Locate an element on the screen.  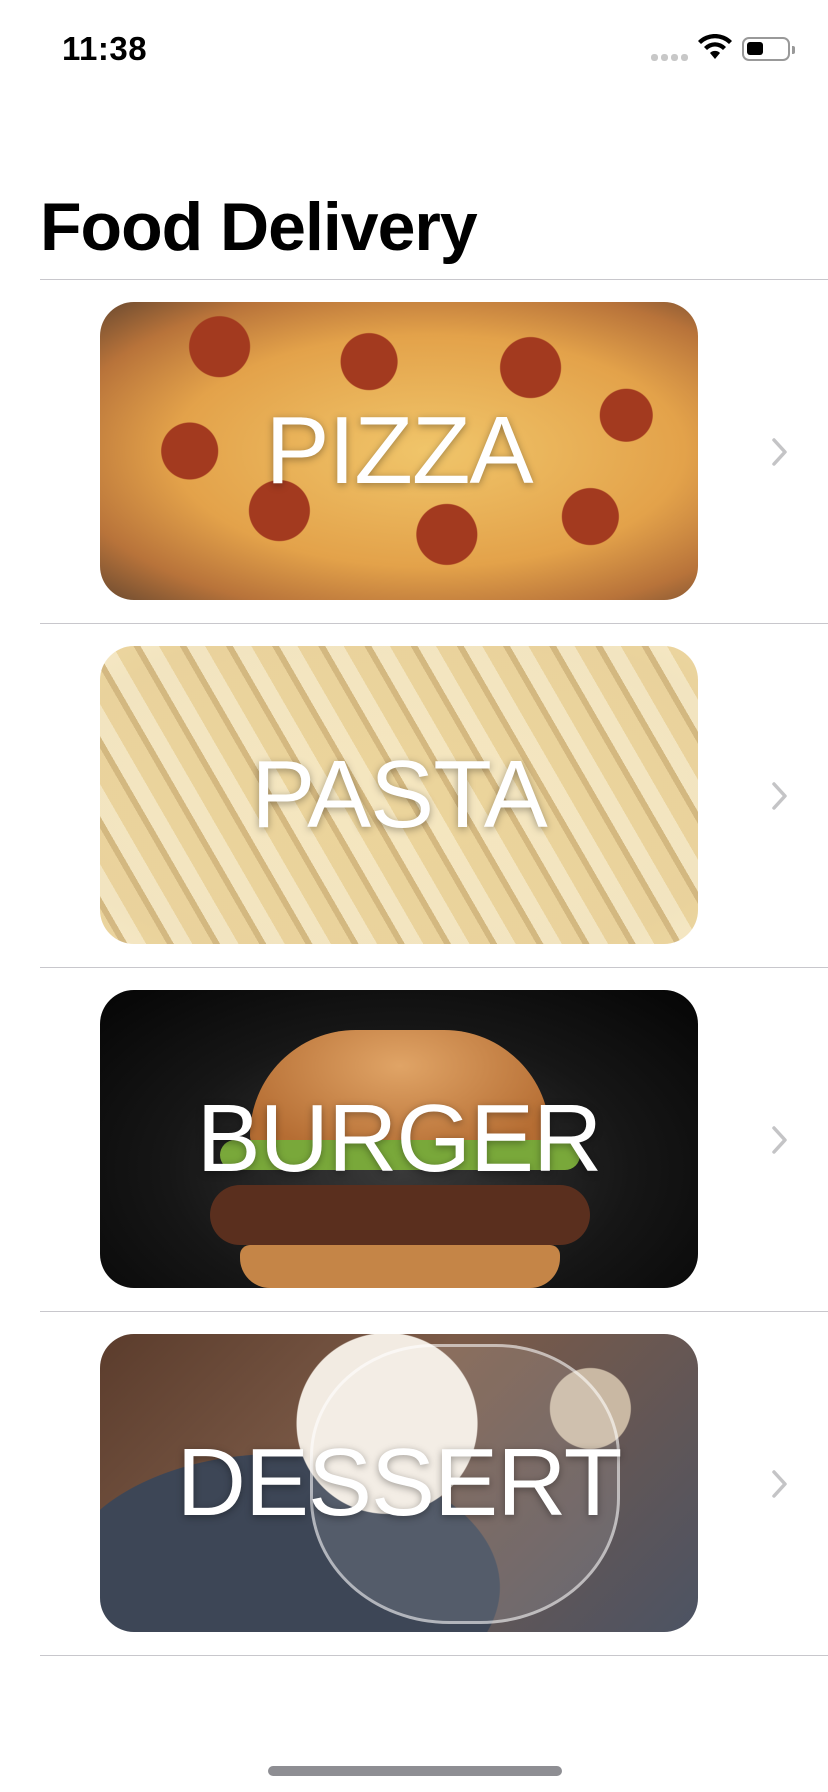
category-label: PASTA is located at coordinates (399, 794).